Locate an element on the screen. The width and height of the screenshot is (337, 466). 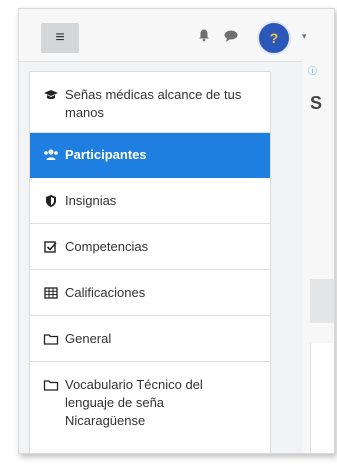
menu-toggle-button: ≡ is located at coordinates (60, 38).